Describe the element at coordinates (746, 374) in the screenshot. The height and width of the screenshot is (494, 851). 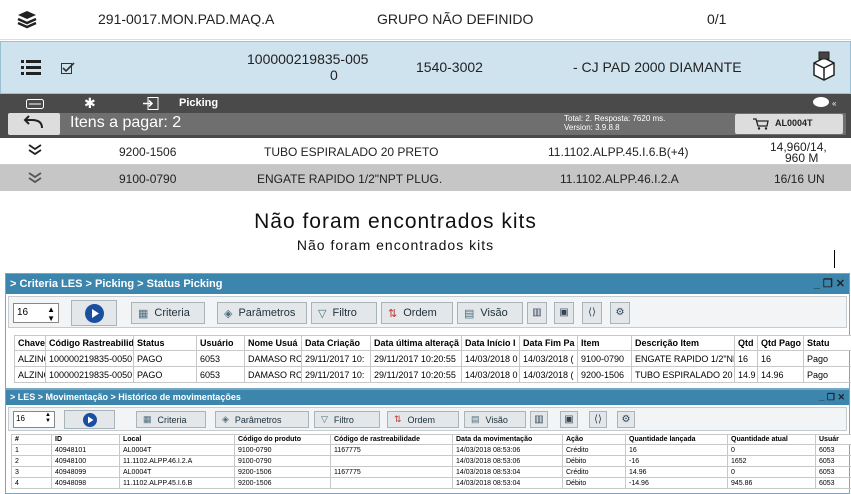
I see `table-cell: 14.9` at that location.